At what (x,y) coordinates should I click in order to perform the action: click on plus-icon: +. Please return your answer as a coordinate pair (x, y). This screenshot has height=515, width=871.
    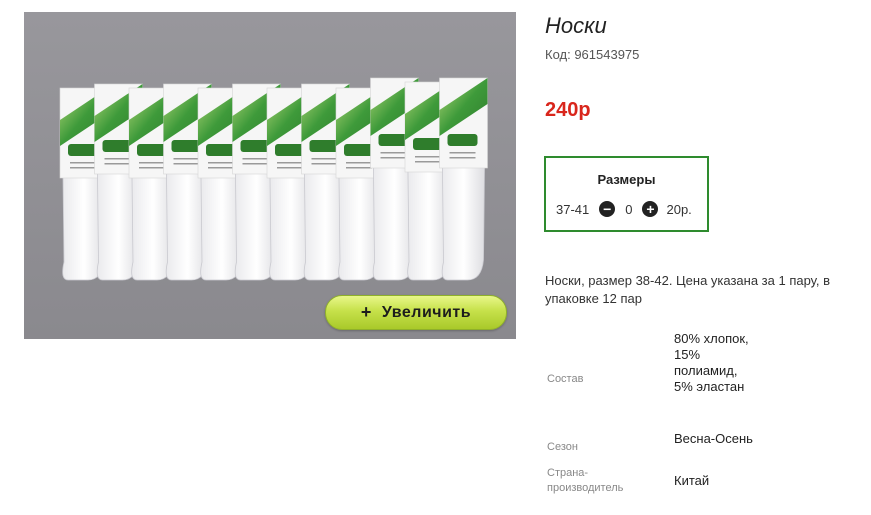
    Looking at the image, I should click on (366, 312).